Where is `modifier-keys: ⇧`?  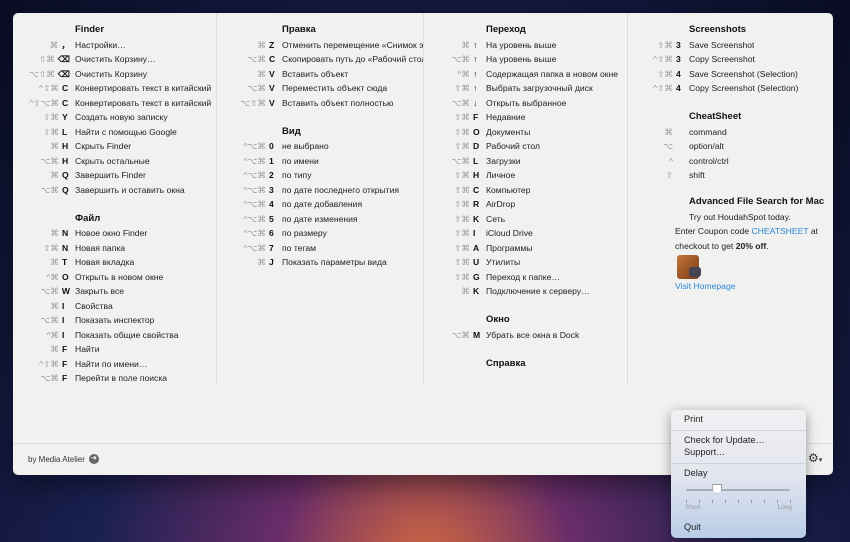
modifier-keys: ⇧ is located at coordinates (658, 175).